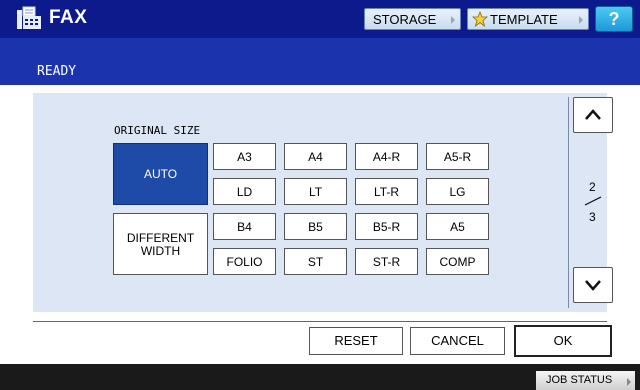 Image resolution: width=640 pixels, height=390 pixels. Describe the element at coordinates (386, 226) in the screenshot. I see `size-b5-r-button: B5-R` at that location.